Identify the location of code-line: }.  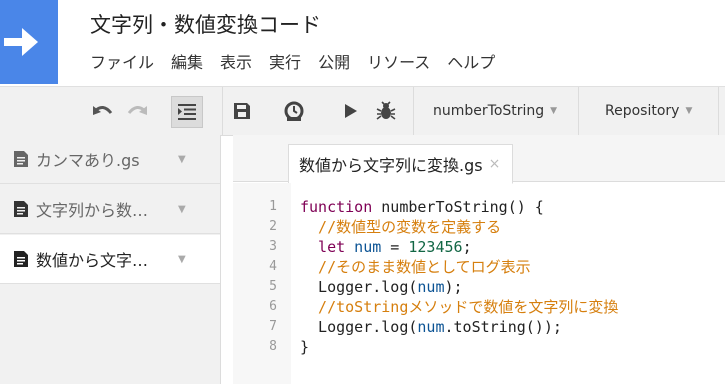
(304, 347).